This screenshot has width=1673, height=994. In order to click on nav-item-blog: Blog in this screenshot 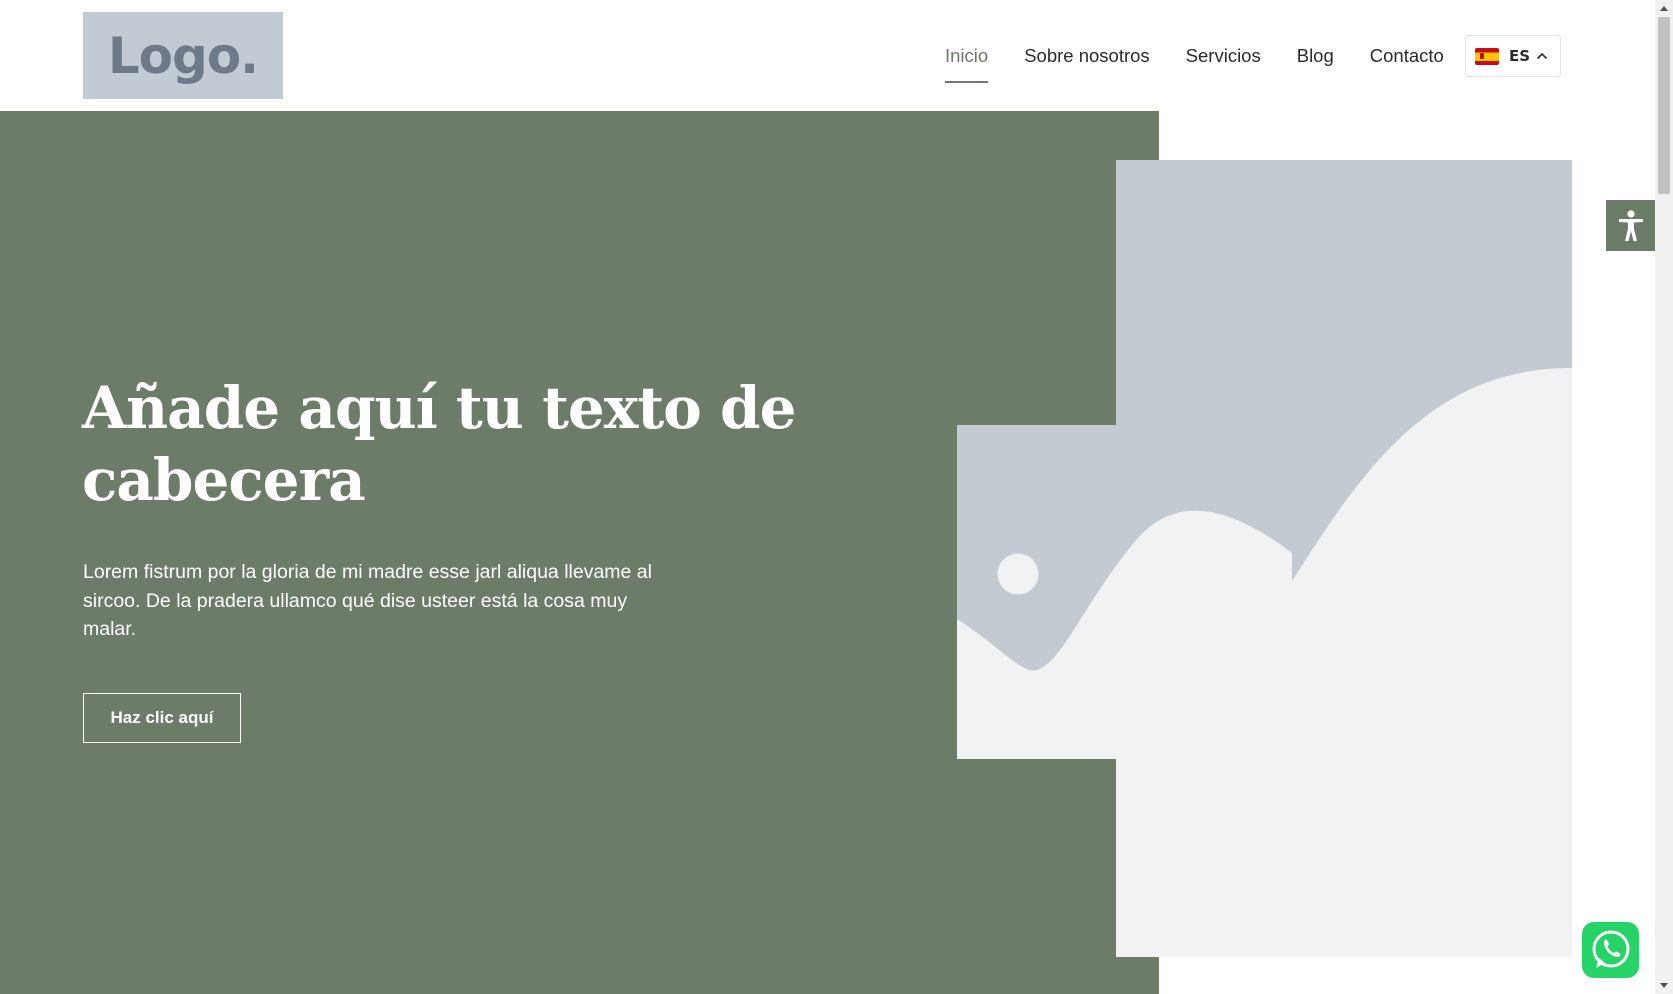, I will do `click(1315, 56)`.